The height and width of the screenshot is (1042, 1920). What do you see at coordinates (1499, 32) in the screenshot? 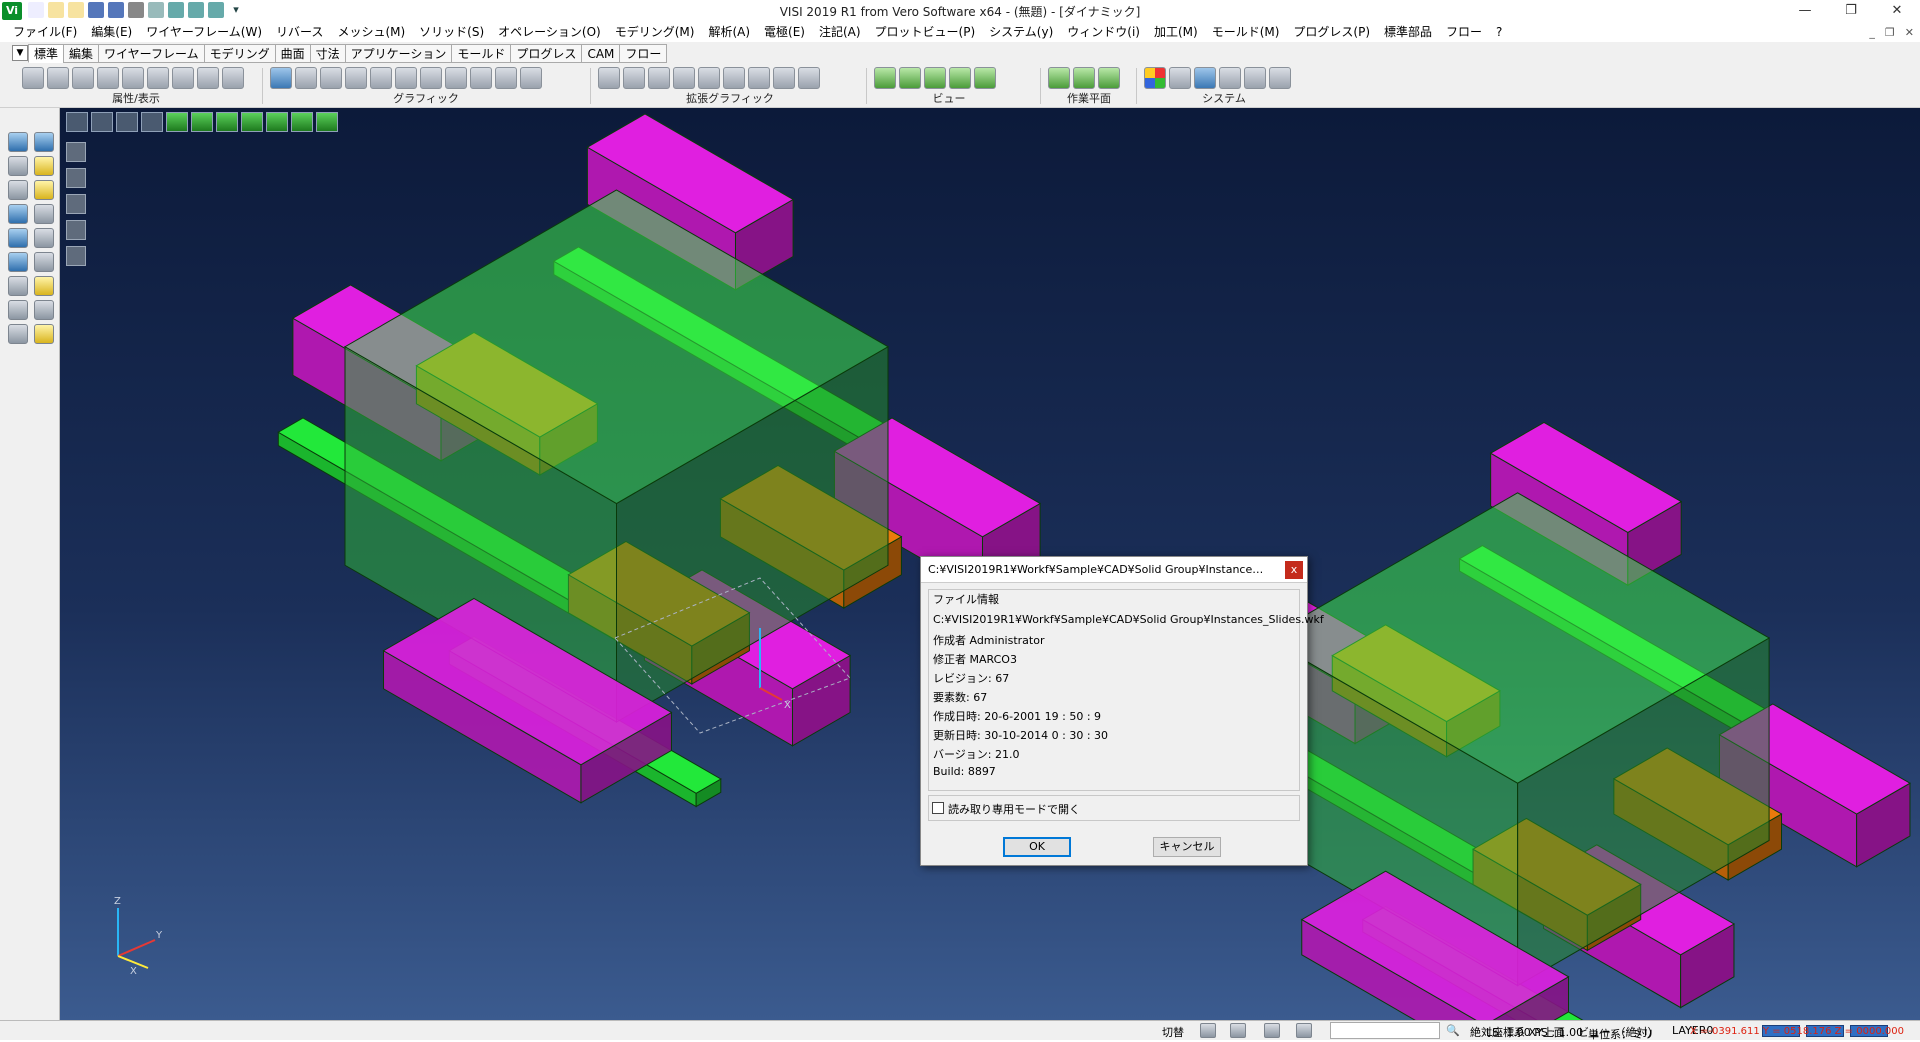
I see `menu-item: ?` at bounding box center [1499, 32].